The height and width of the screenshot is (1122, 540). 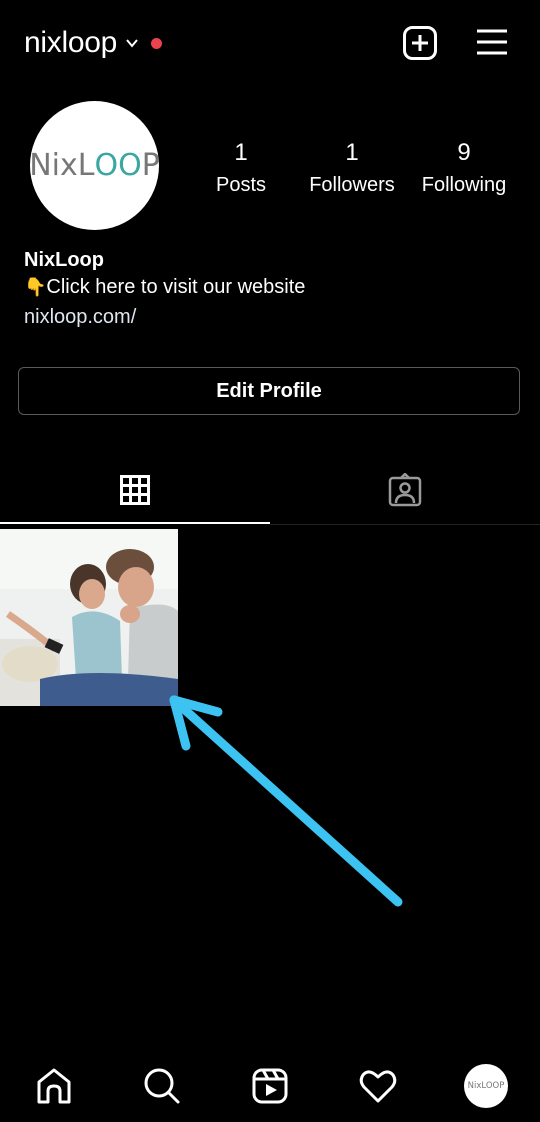 I want to click on tab-grid, so click(x=135, y=490).